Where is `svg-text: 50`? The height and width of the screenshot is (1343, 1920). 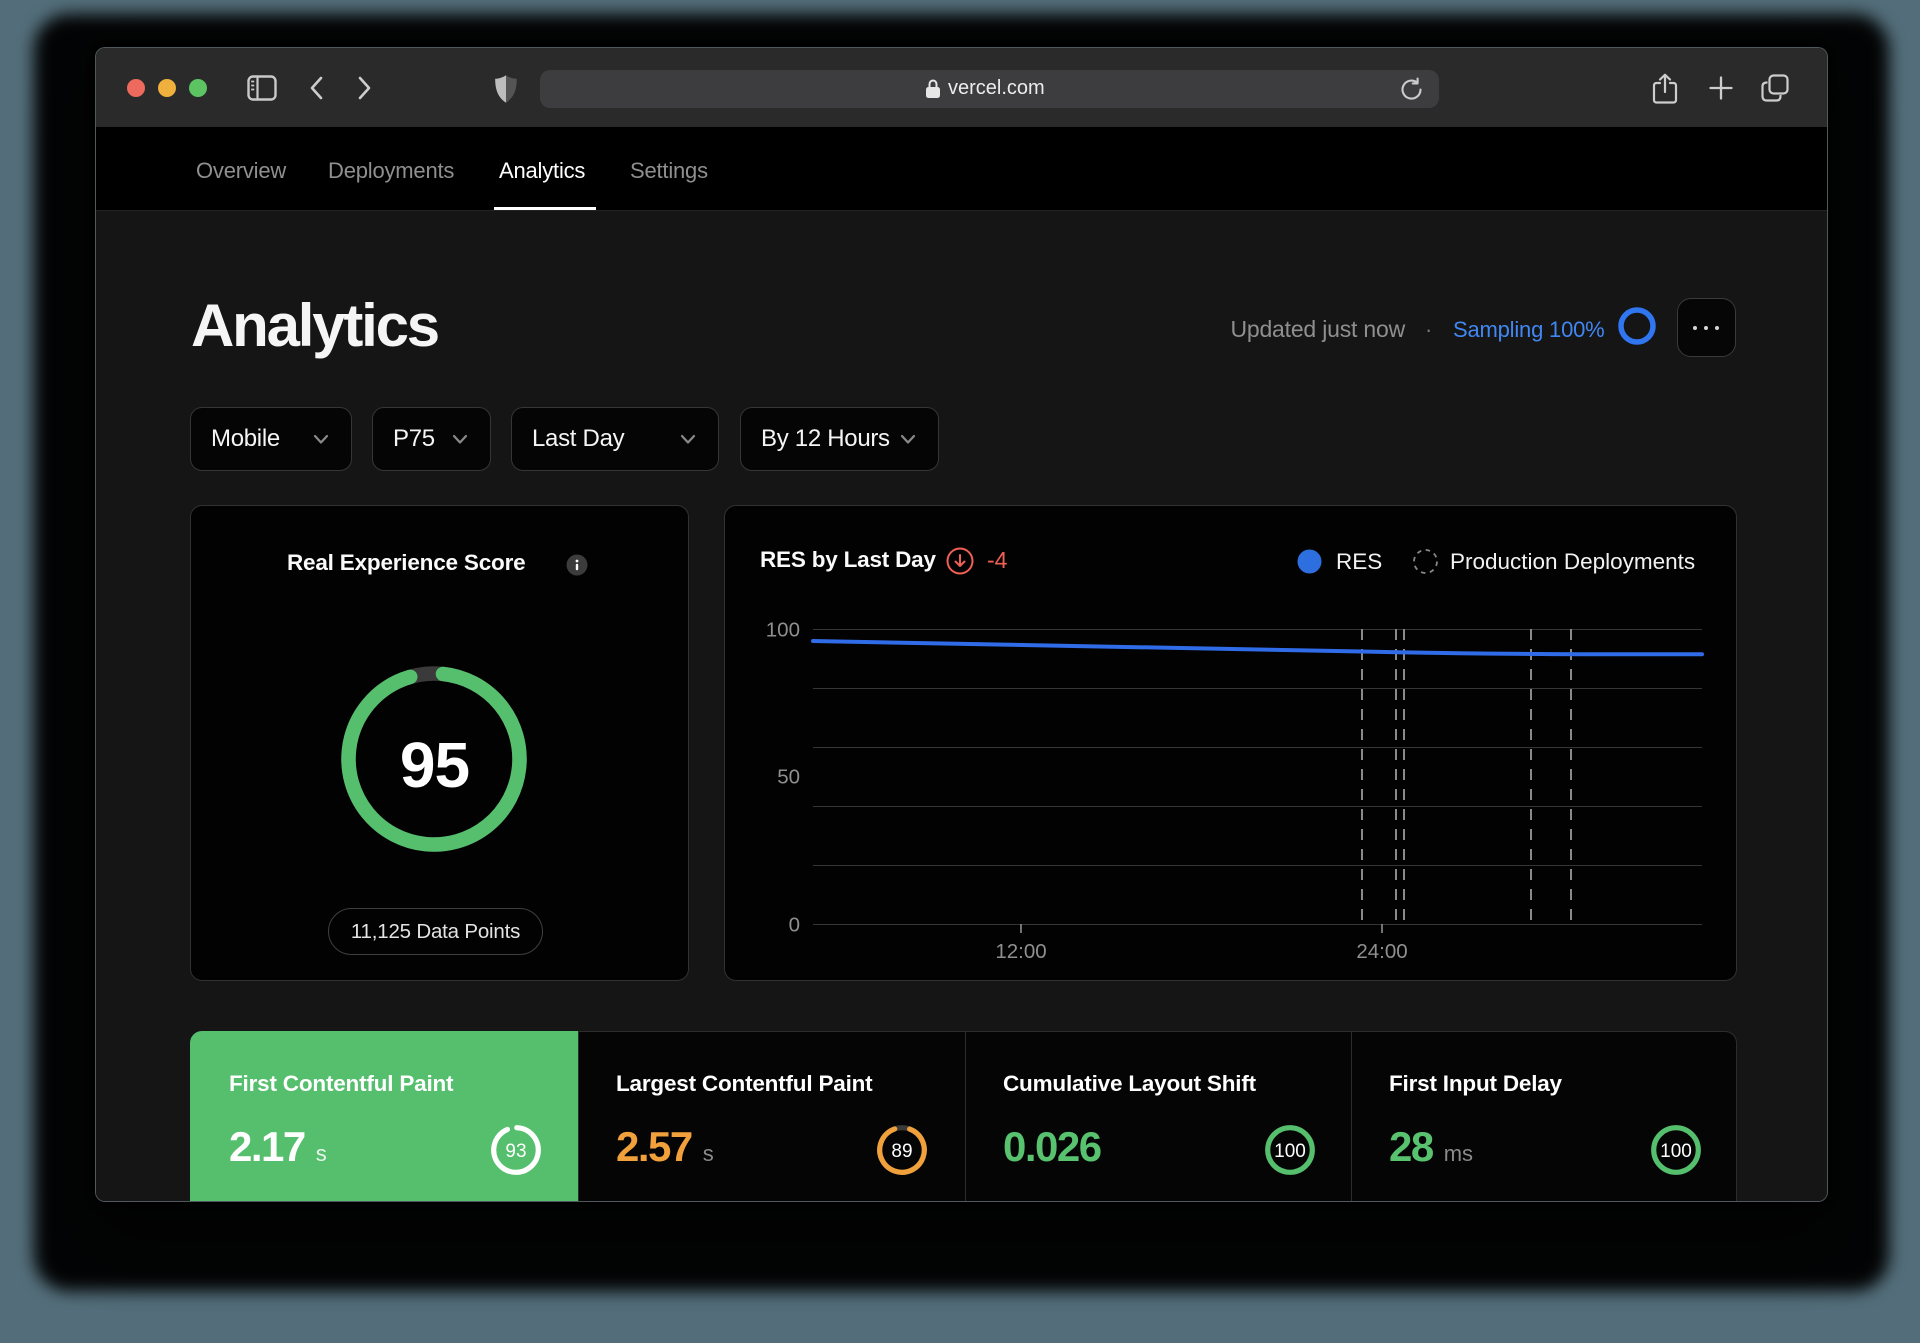 svg-text: 50 is located at coordinates (788, 777).